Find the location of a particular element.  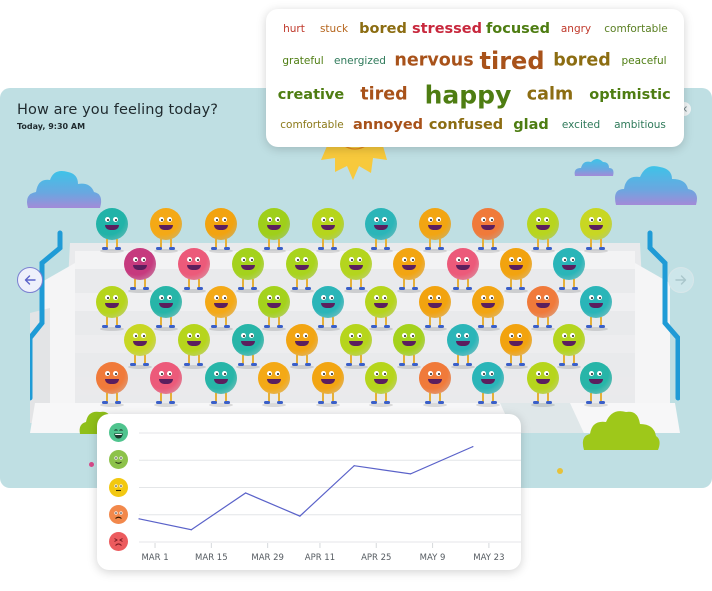

smiling-face-icon is located at coordinates (118, 460).